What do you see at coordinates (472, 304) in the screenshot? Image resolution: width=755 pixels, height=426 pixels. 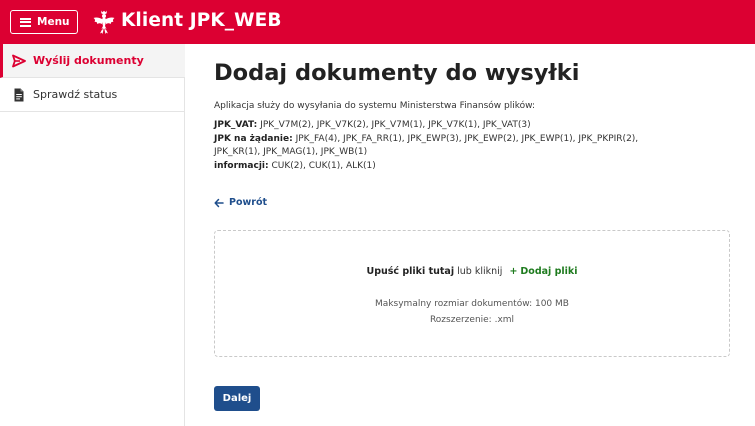 I see `max-size-text: Maksymalny rozmiar dokumentów: 100 MB` at bounding box center [472, 304].